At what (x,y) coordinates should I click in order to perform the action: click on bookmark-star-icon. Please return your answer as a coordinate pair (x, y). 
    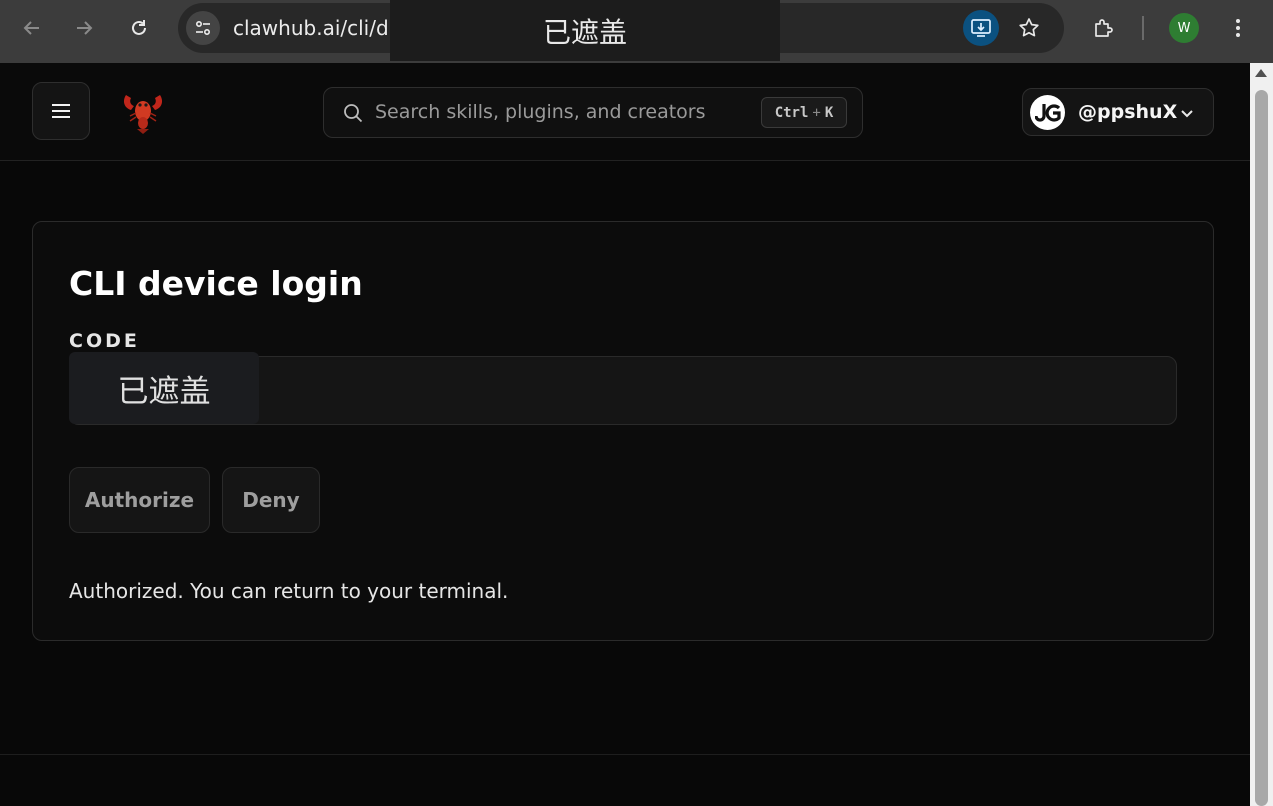
    Looking at the image, I should click on (1029, 27).